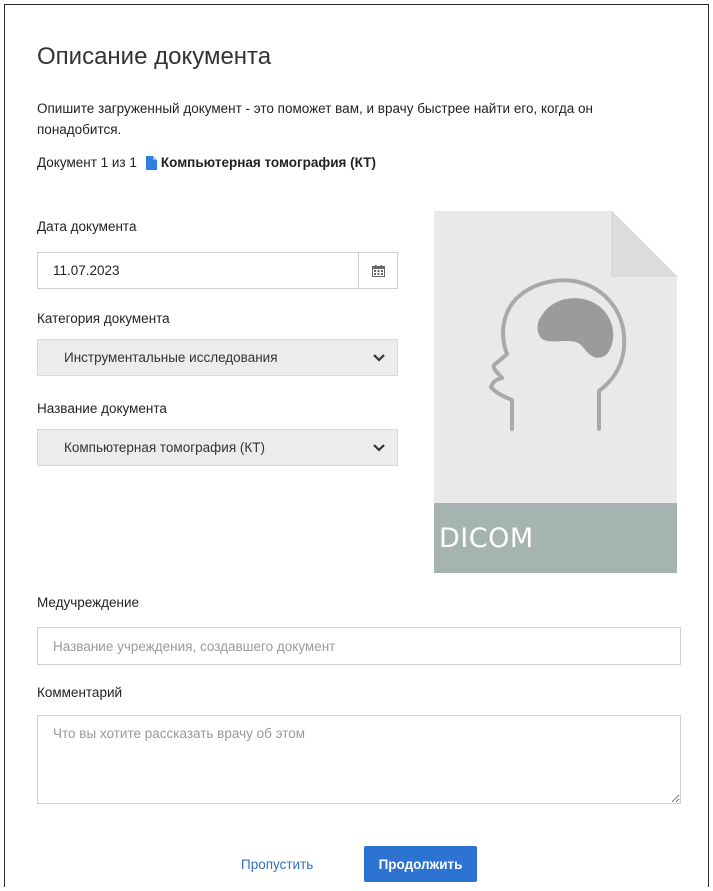  Describe the element at coordinates (102, 408) in the screenshot. I see `name-label: Название документа` at that location.